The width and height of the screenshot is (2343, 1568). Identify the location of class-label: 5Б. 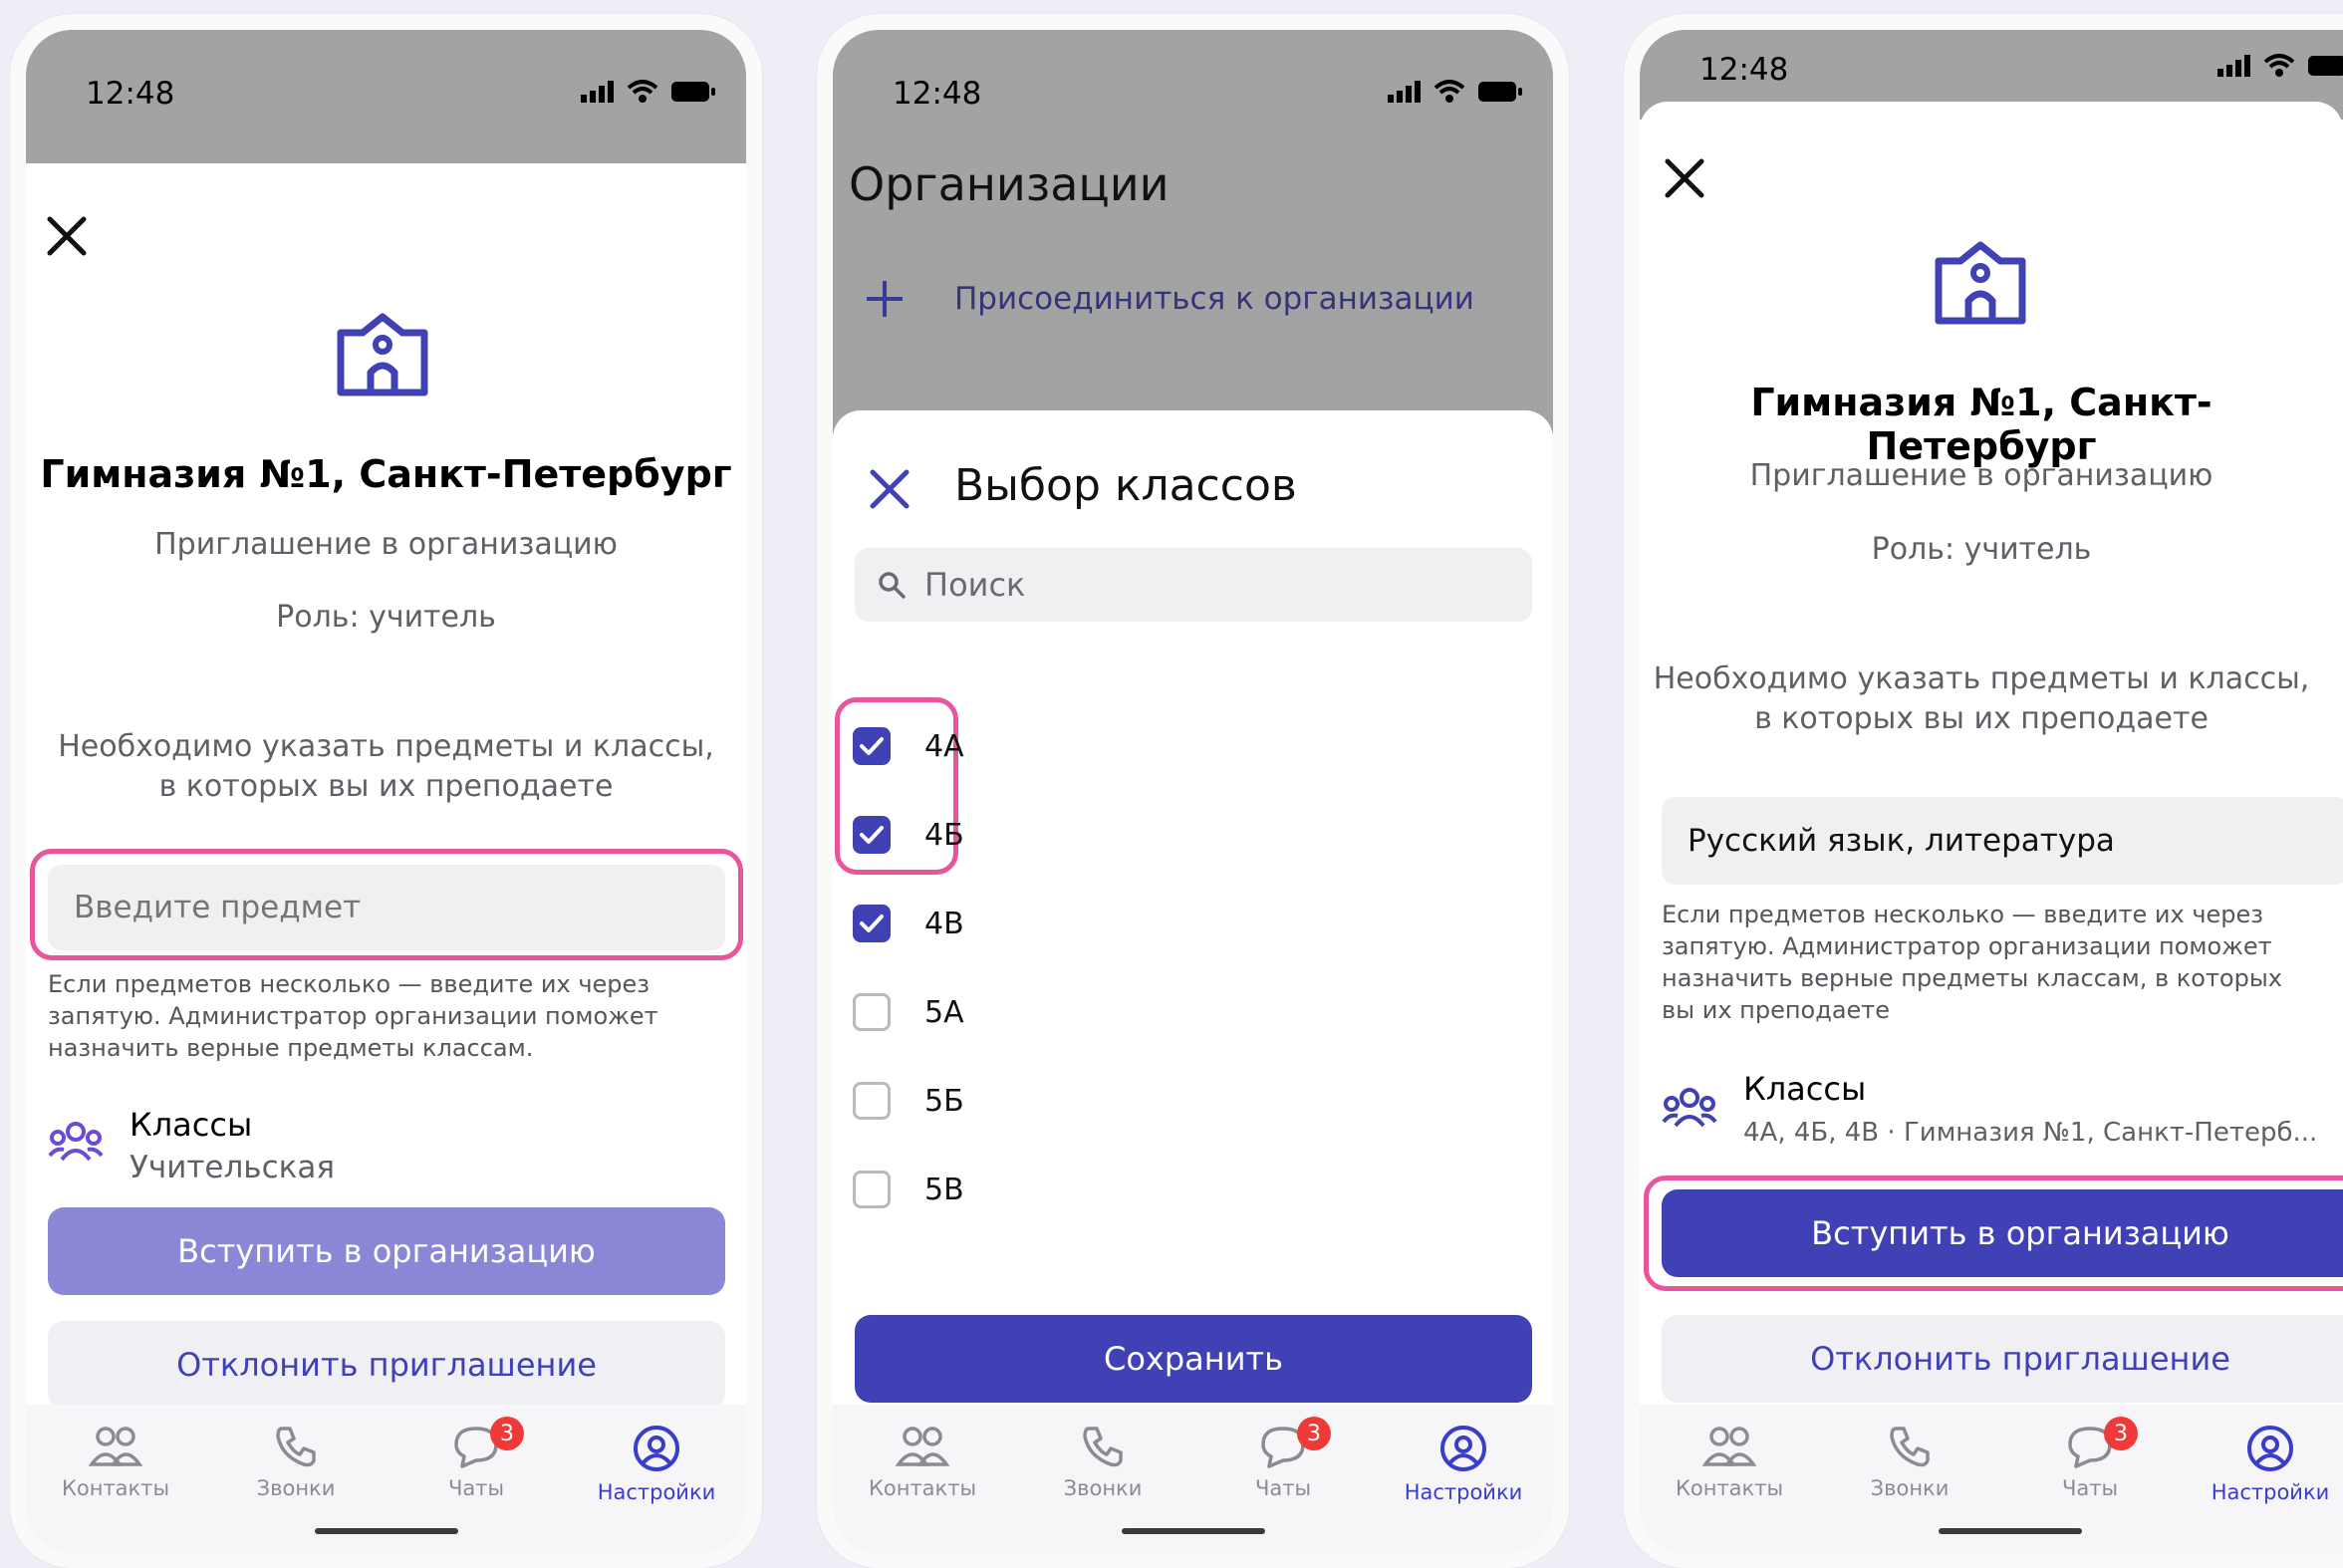
(944, 1101).